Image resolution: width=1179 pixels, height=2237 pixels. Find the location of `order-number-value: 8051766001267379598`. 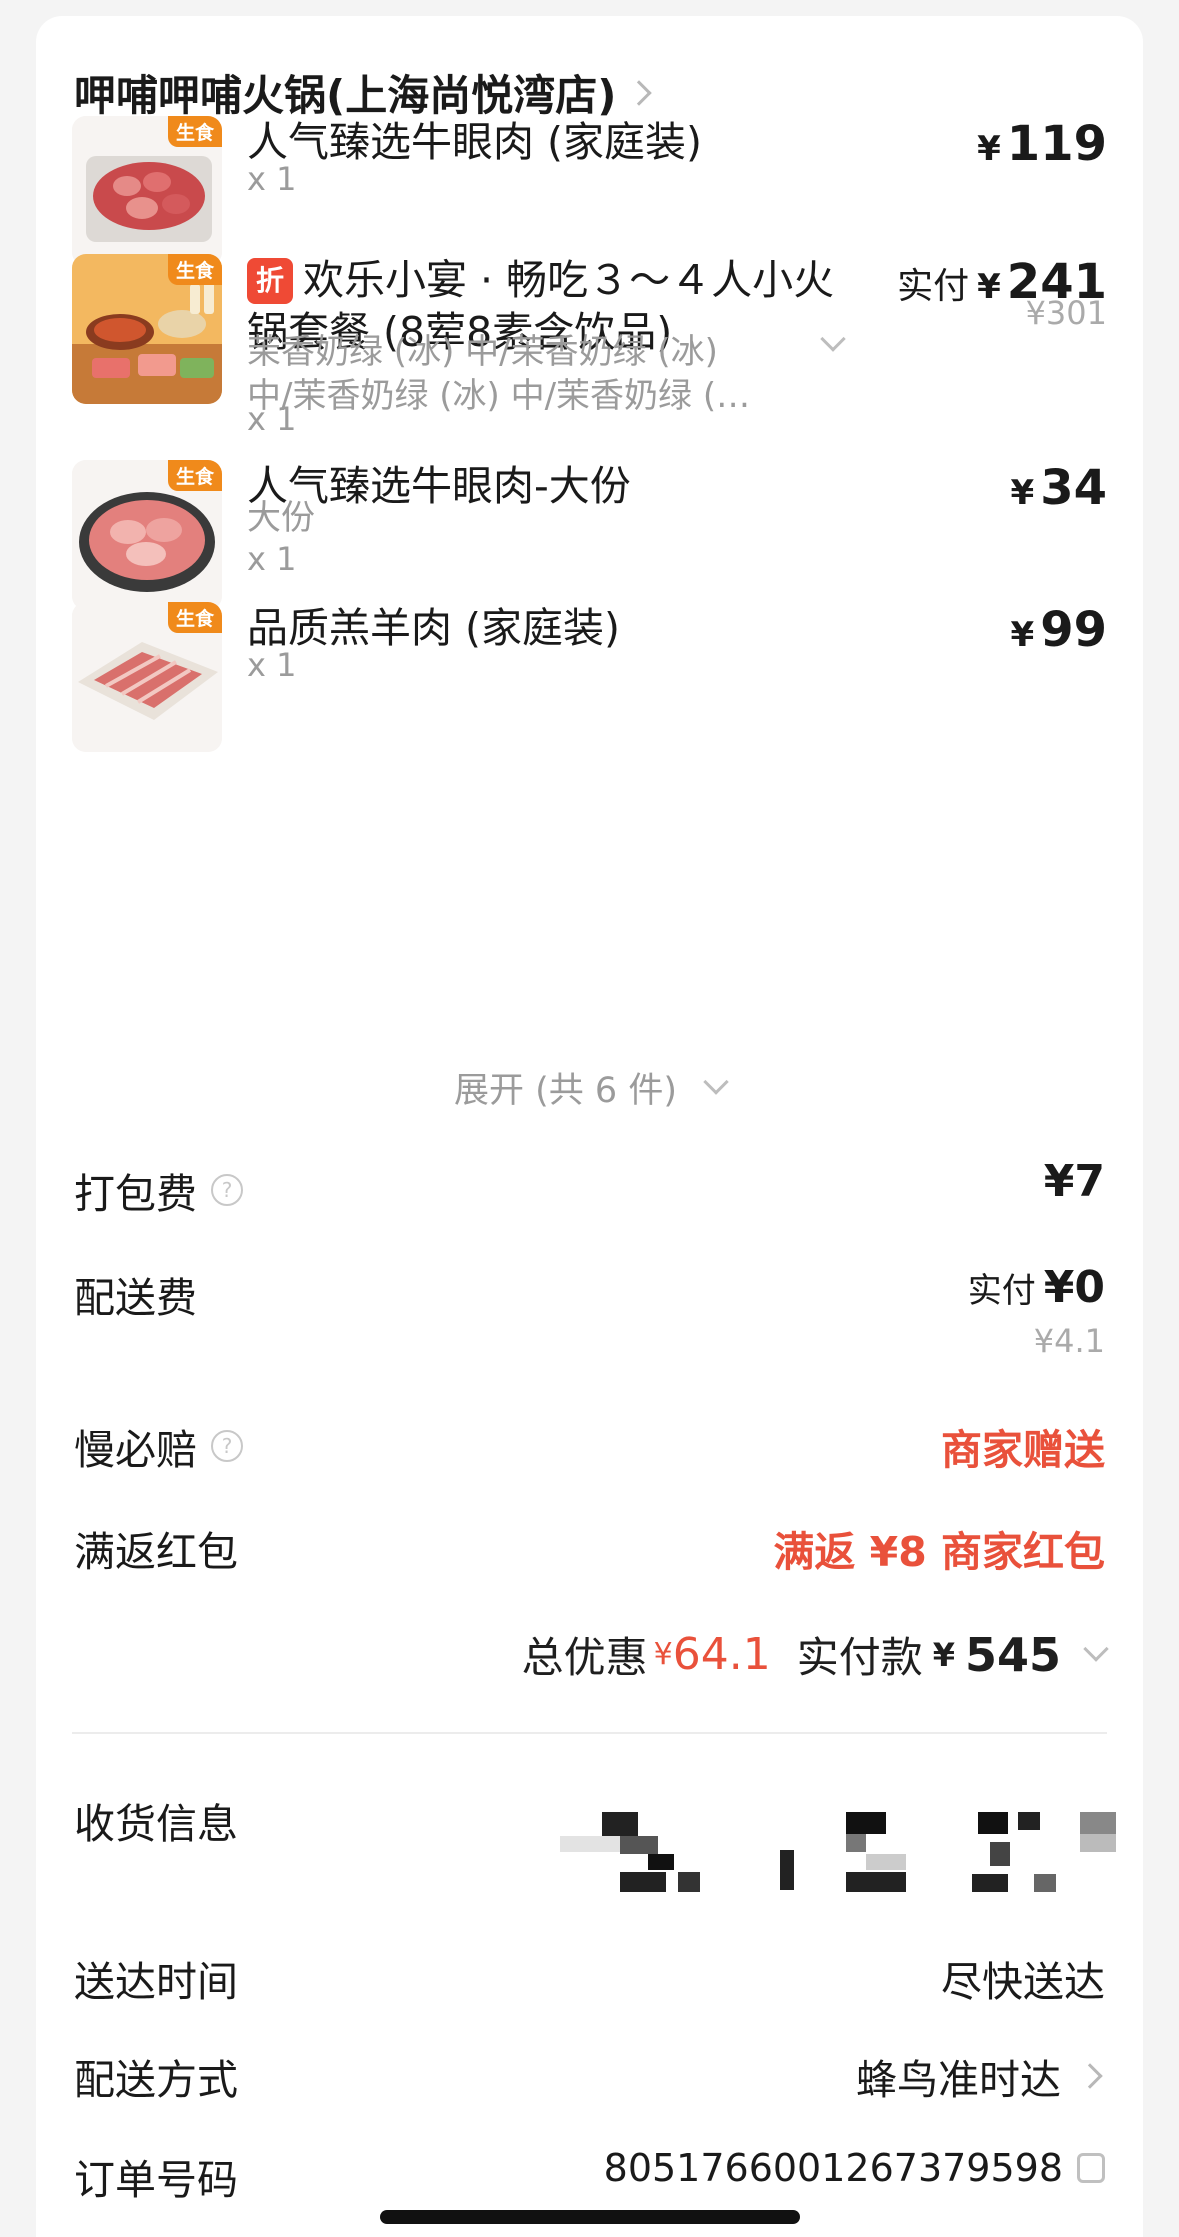

order-number-value: 8051766001267379598 is located at coordinates (833, 2168).